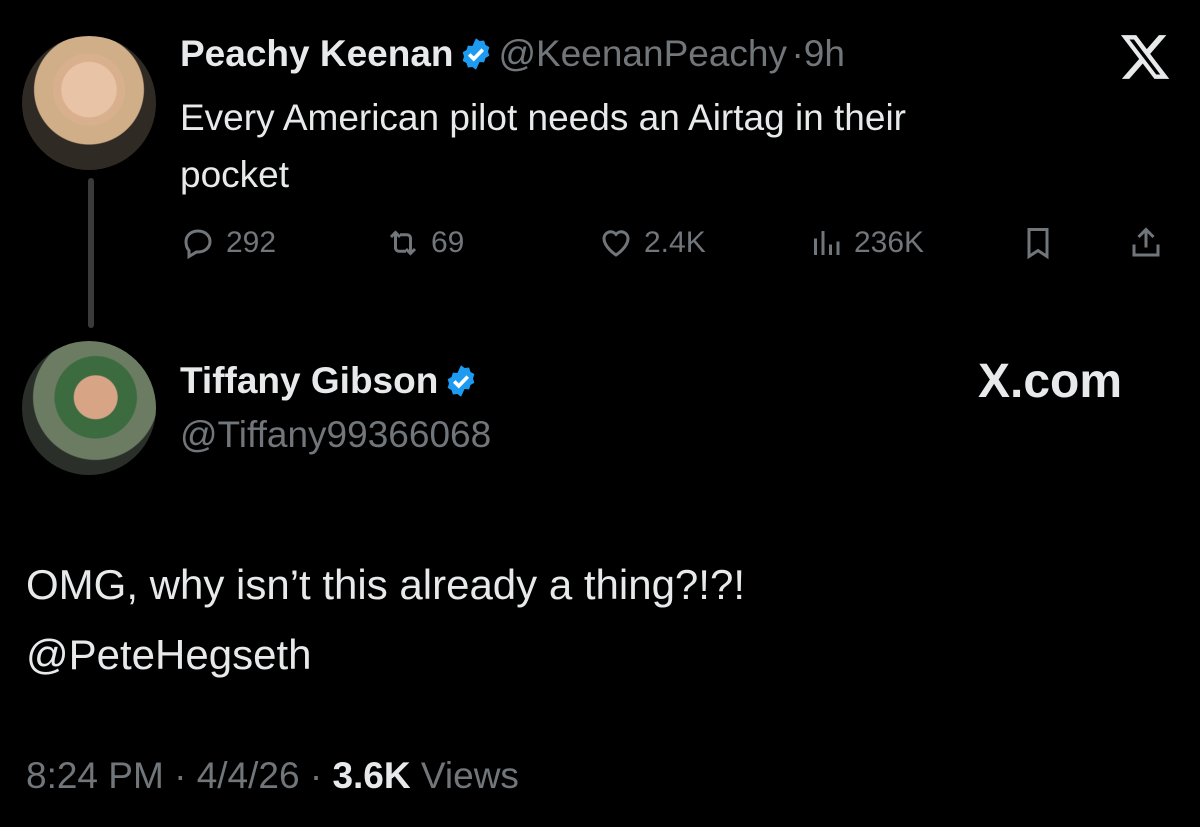 This screenshot has width=1200, height=827. I want to click on views-action: 236K, so click(866, 243).